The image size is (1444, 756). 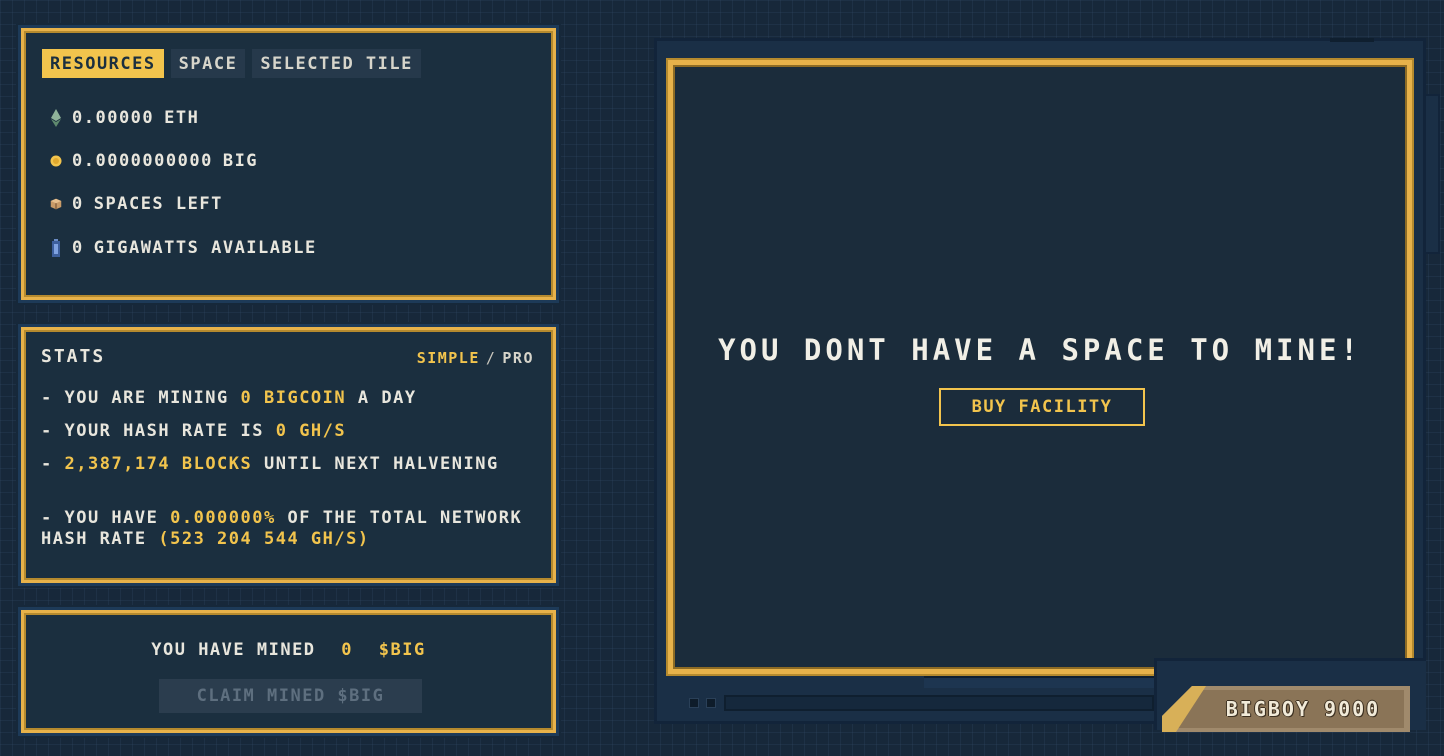 I want to click on stat-label: -, so click(x=47, y=464).